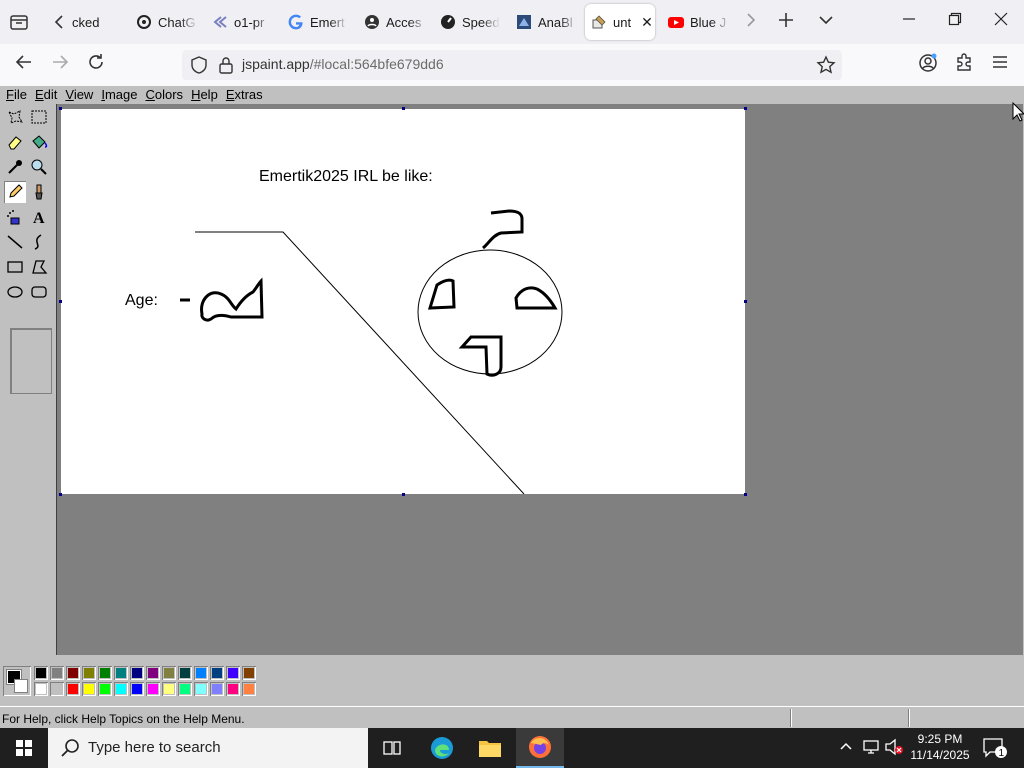 The height and width of the screenshot is (768, 1024). What do you see at coordinates (512, 65) in the screenshot?
I see `url-bar: jspaint.app/#local:564bfe679dd6` at bounding box center [512, 65].